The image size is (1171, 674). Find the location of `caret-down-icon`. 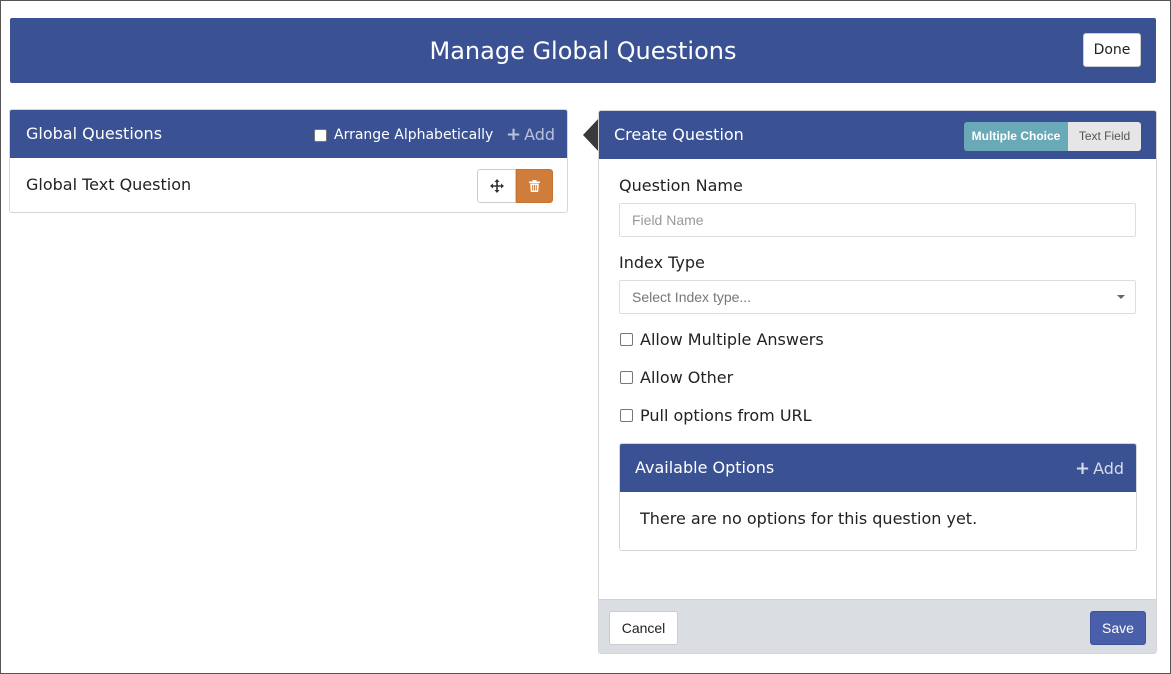

caret-down-icon is located at coordinates (1121, 297).